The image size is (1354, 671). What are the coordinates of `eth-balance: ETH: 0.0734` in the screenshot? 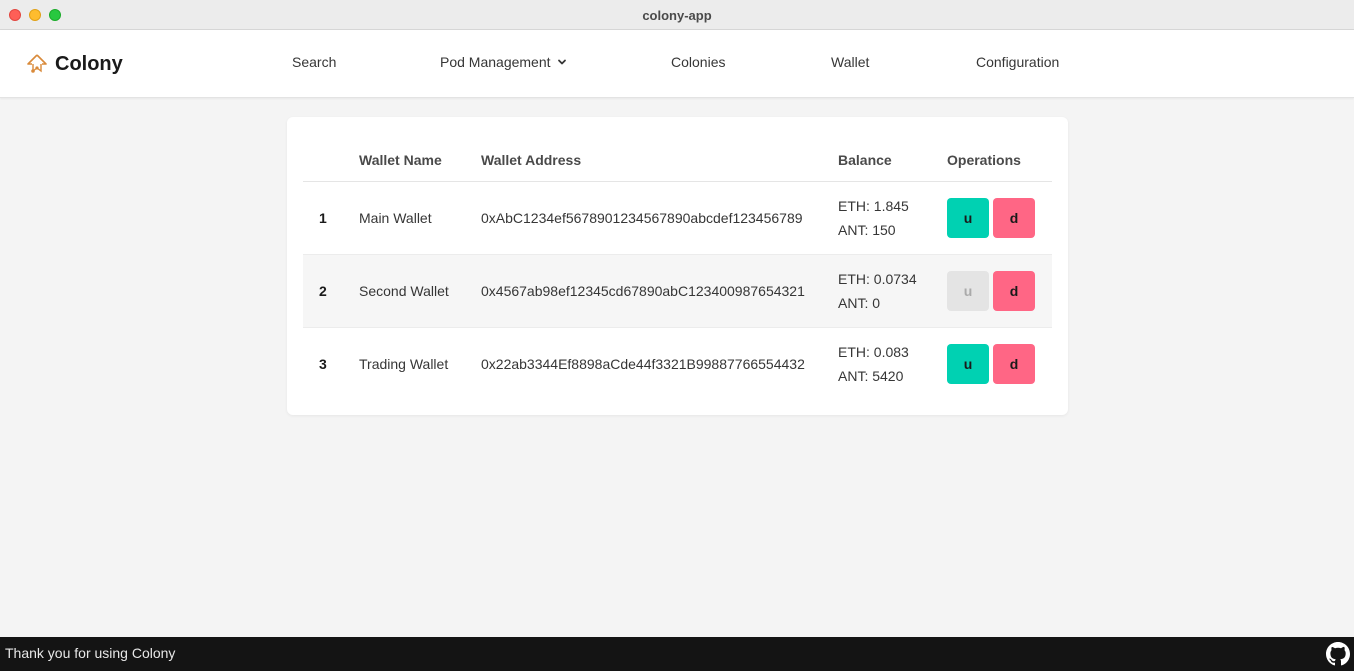 It's located at (877, 278).